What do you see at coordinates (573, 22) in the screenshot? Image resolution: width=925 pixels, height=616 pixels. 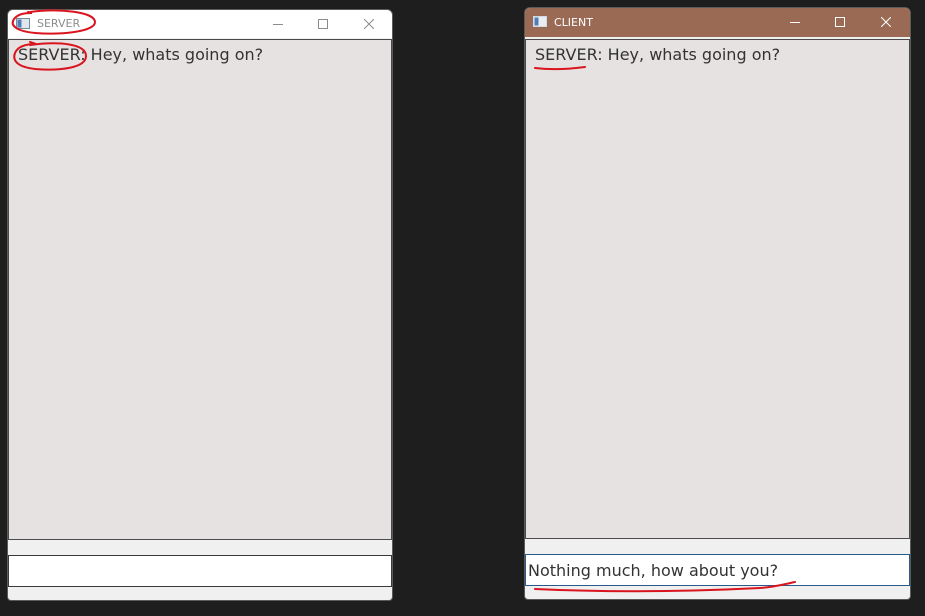 I see `client-window-title: CLIENT` at bounding box center [573, 22].